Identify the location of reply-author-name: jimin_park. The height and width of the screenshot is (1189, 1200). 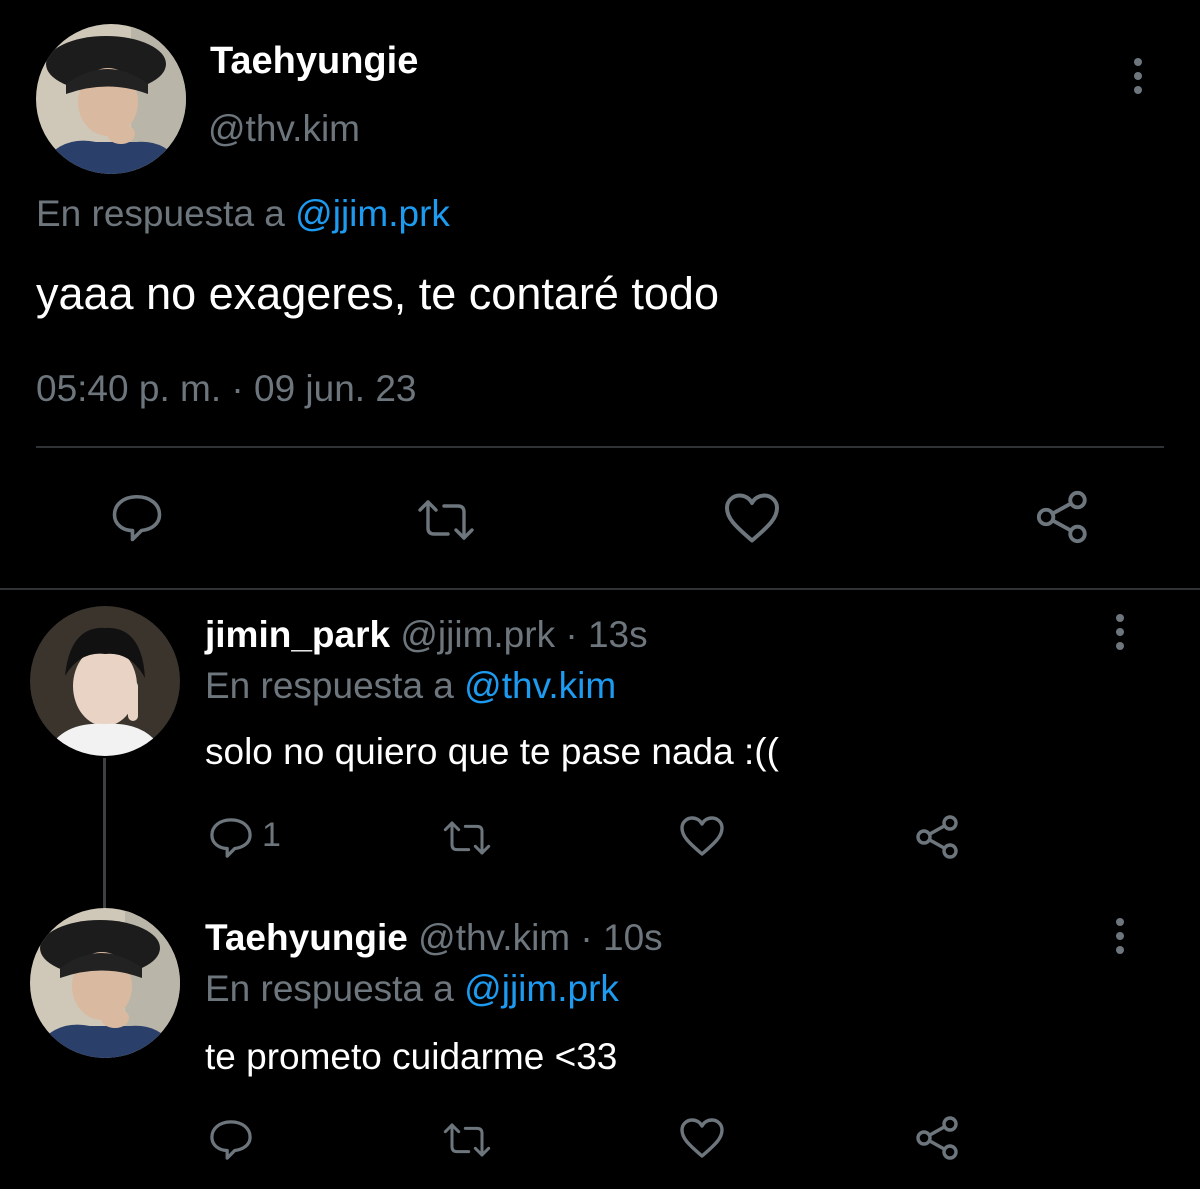
(297, 634).